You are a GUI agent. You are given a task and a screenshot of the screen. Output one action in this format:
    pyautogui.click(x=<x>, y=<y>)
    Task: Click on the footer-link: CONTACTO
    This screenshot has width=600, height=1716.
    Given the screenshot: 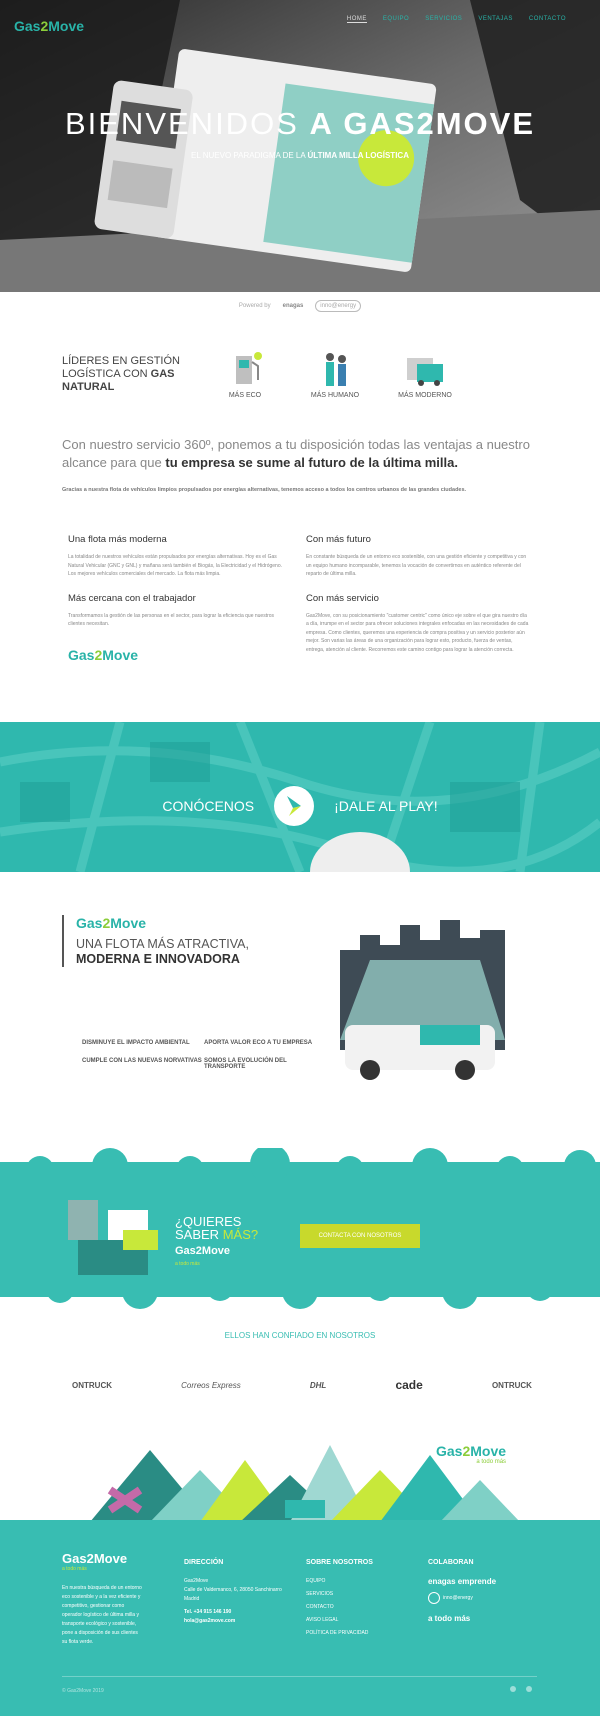 What is the action you would take?
    pyautogui.click(x=356, y=1607)
    